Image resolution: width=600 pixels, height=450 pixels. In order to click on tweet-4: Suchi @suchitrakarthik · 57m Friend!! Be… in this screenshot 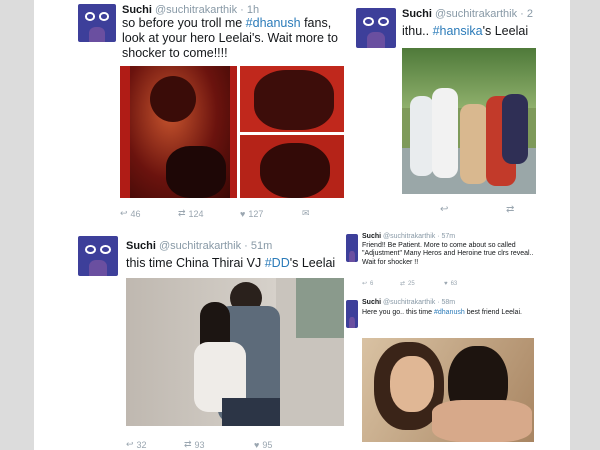, I will do `click(458, 261)`.